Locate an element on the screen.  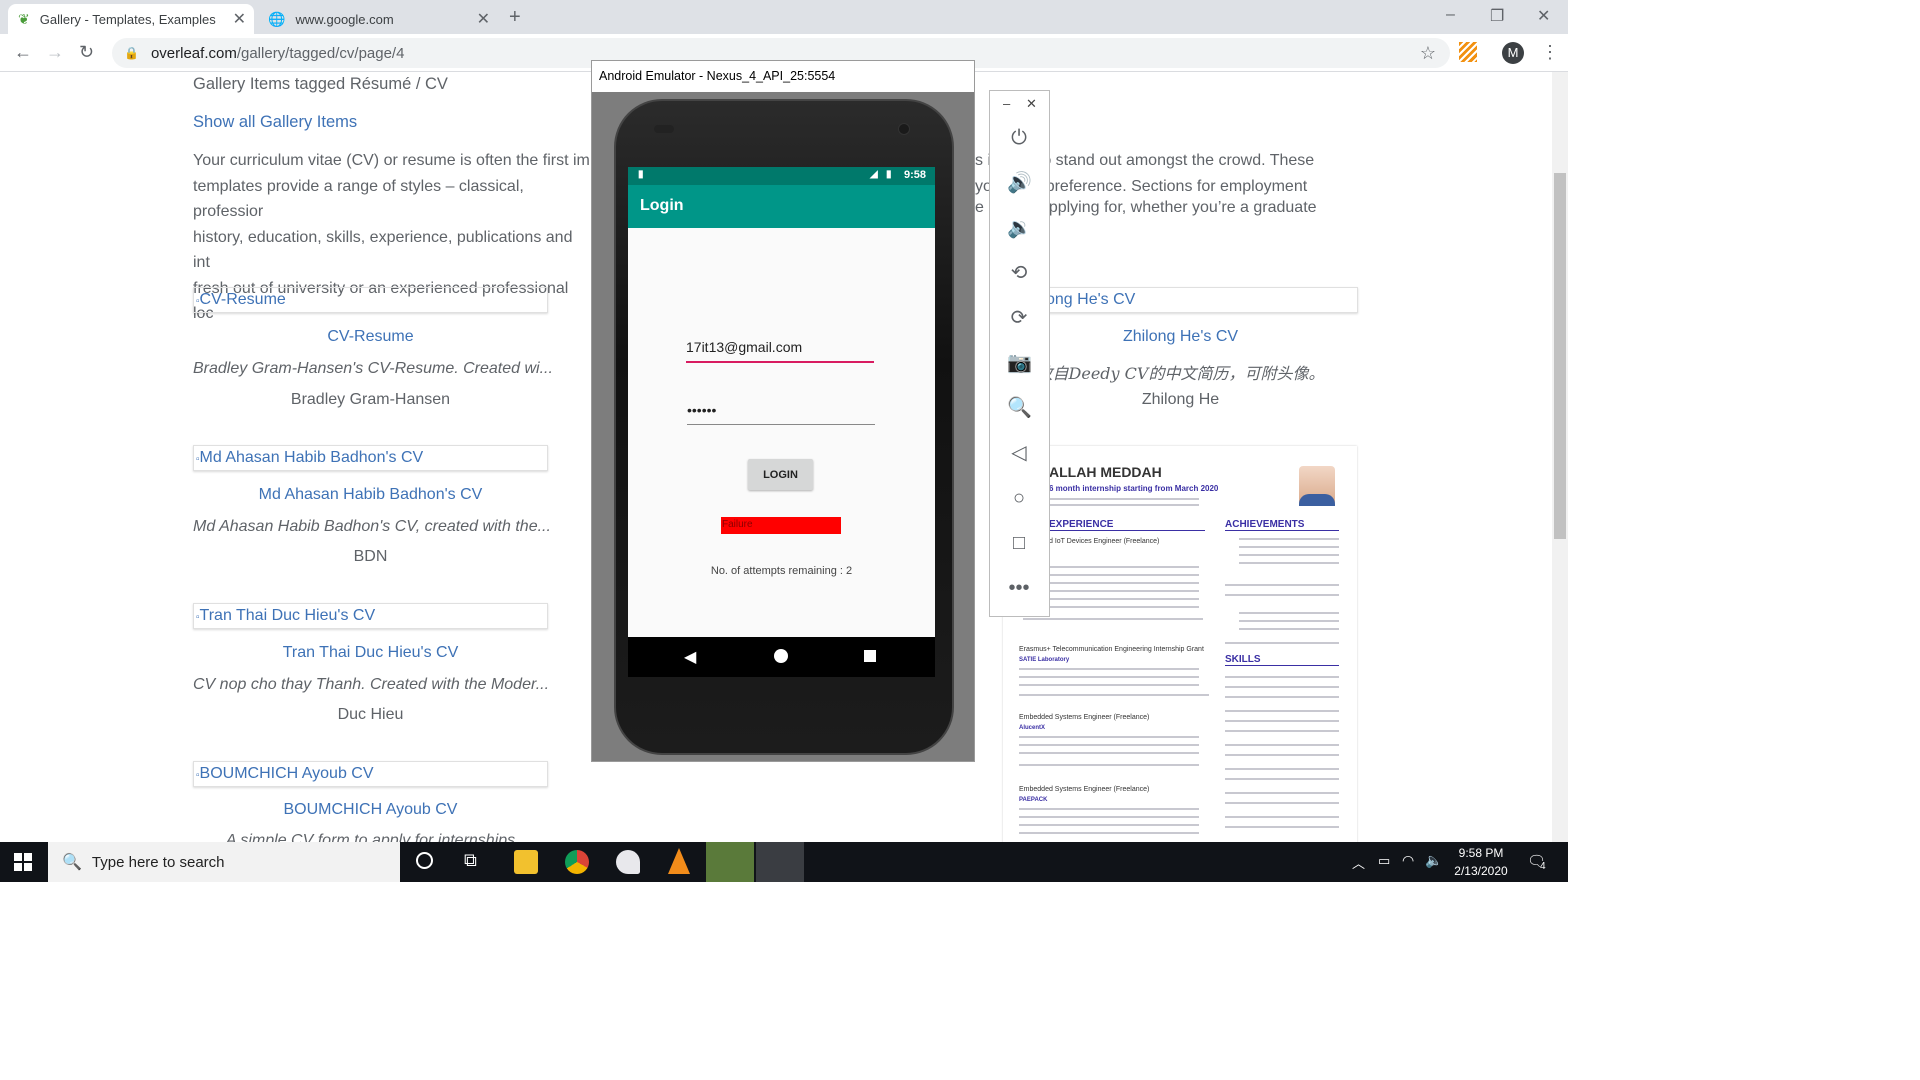
android-studio-icon is located at coordinates (730, 862).